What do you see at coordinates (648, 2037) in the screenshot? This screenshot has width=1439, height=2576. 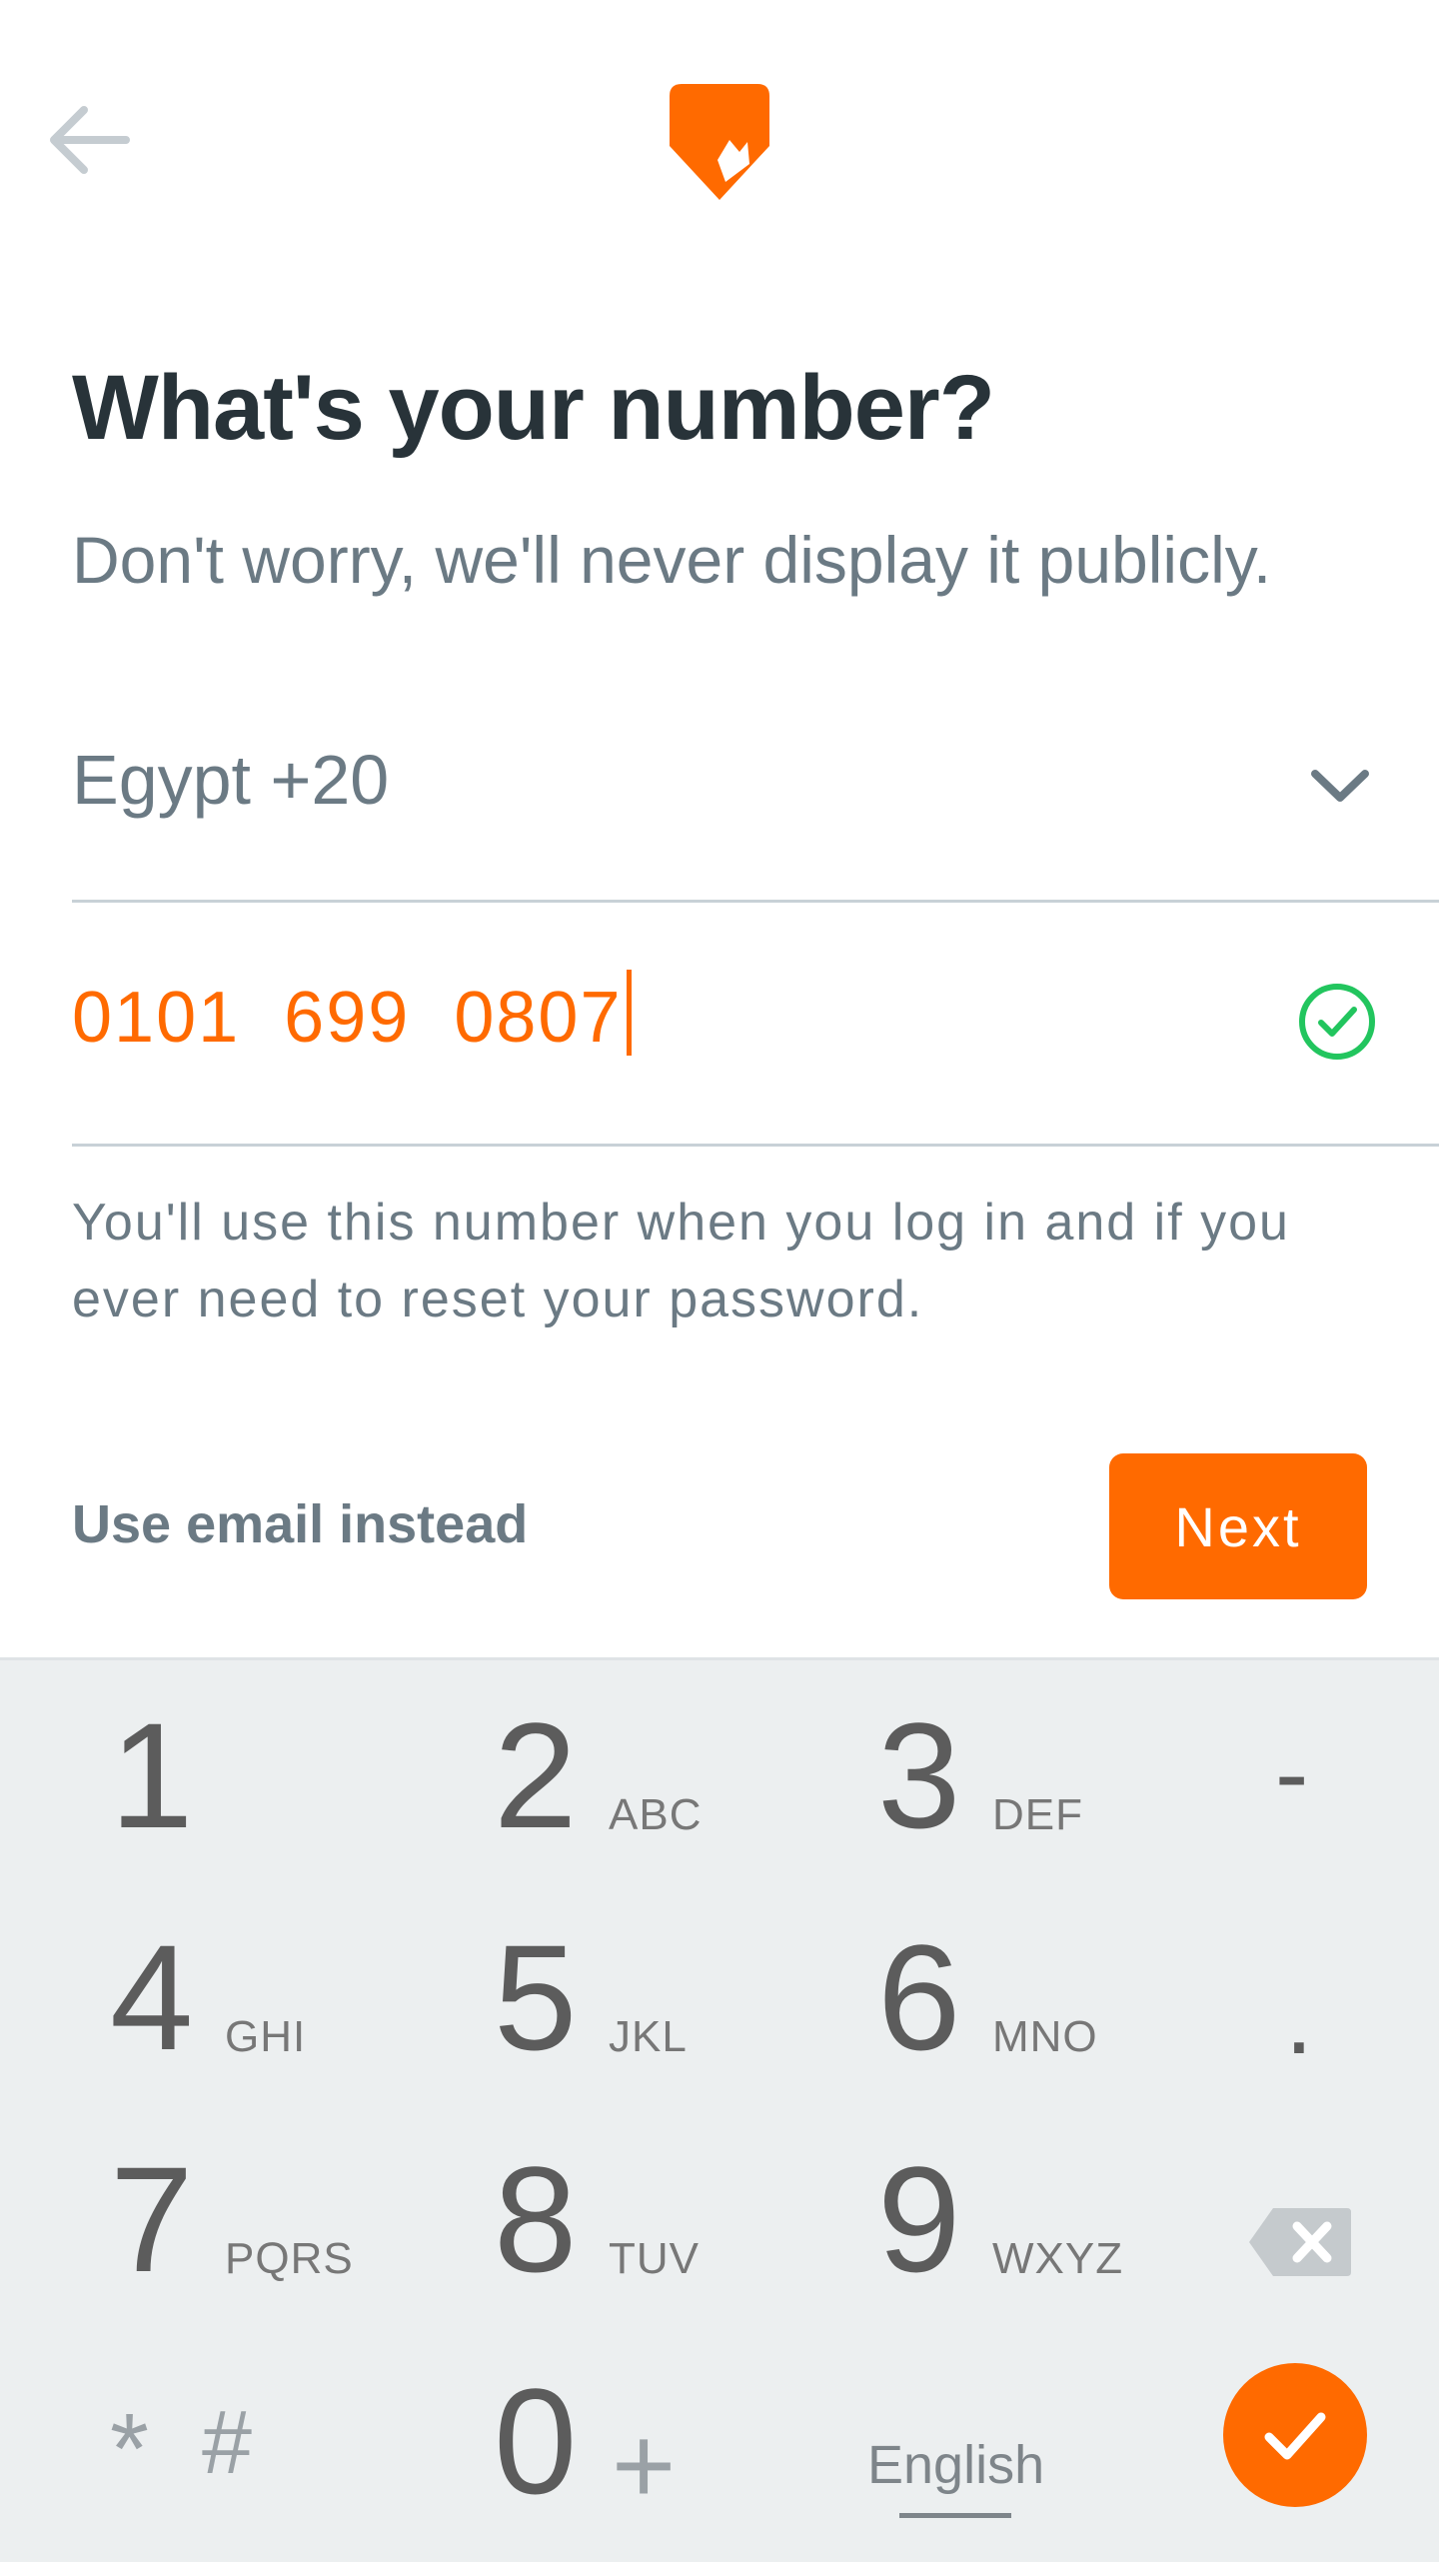 I see `key-letters: JKL` at bounding box center [648, 2037].